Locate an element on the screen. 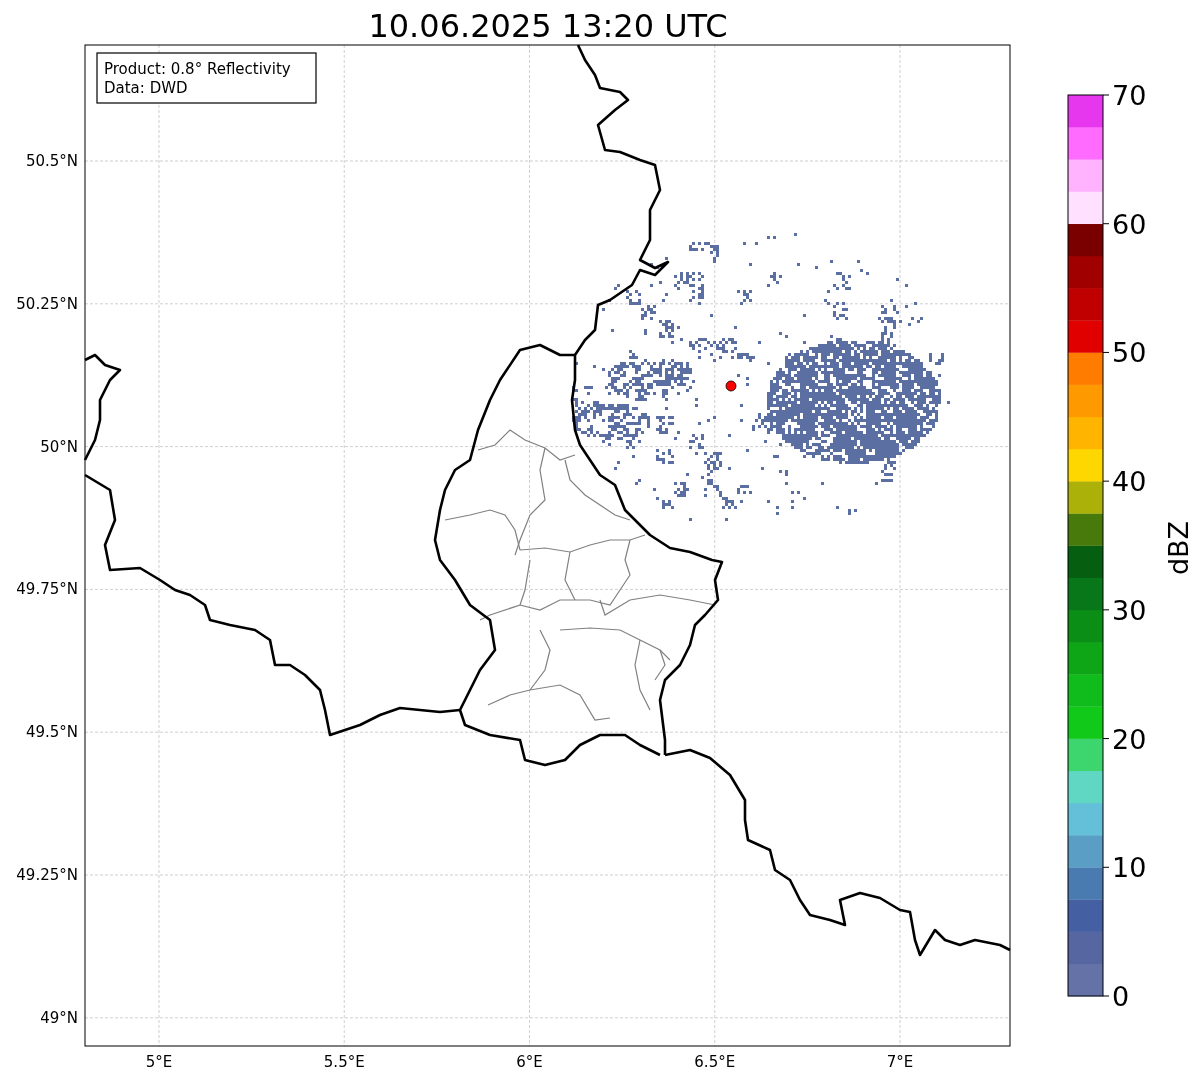 Image resolution: width=1202 pixels, height=1081 pixels. info-text: Data: DWD is located at coordinates (146, 88).